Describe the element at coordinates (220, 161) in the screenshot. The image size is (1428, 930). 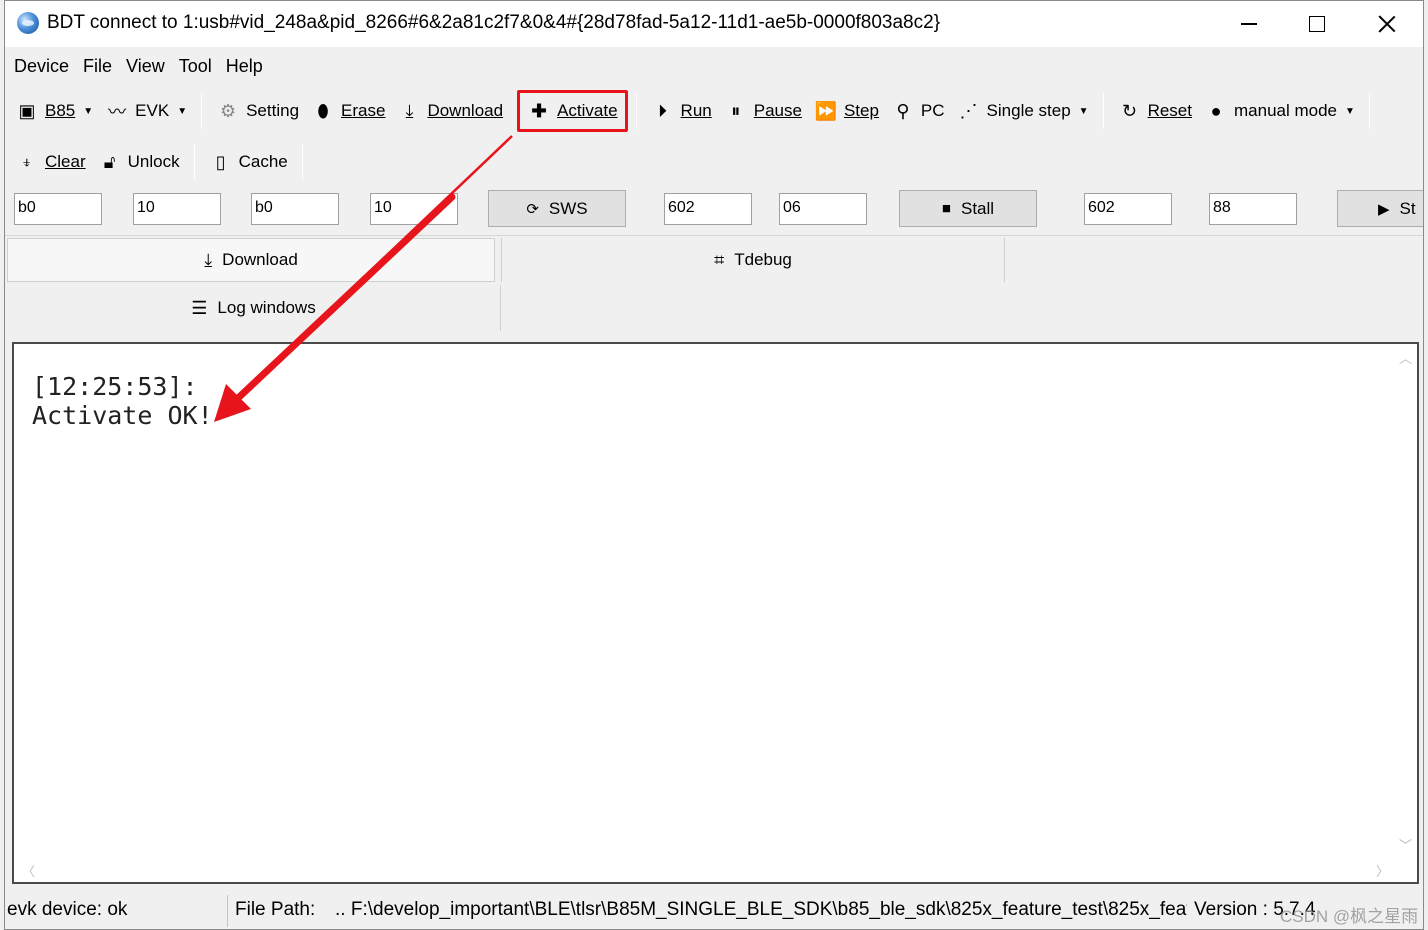
I see `sd-card-icon: ▯` at that location.